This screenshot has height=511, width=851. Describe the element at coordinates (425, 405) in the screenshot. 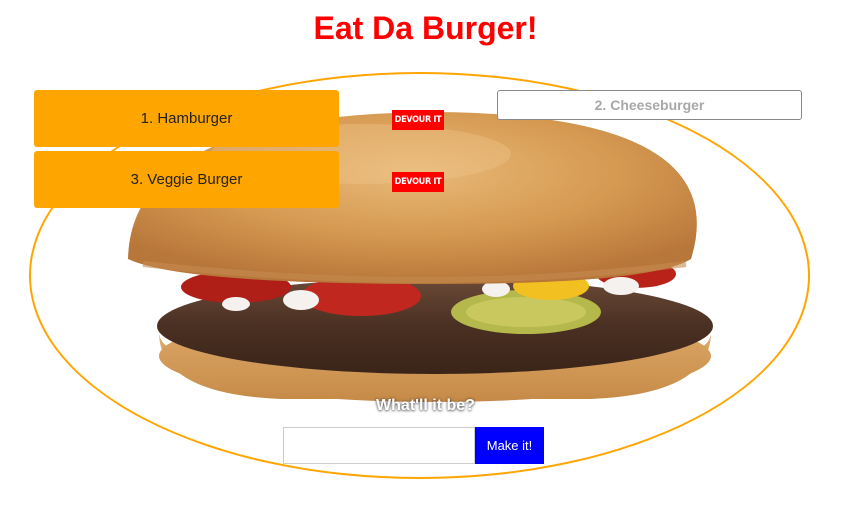

I see `order-prompt: What'll it be?` at that location.